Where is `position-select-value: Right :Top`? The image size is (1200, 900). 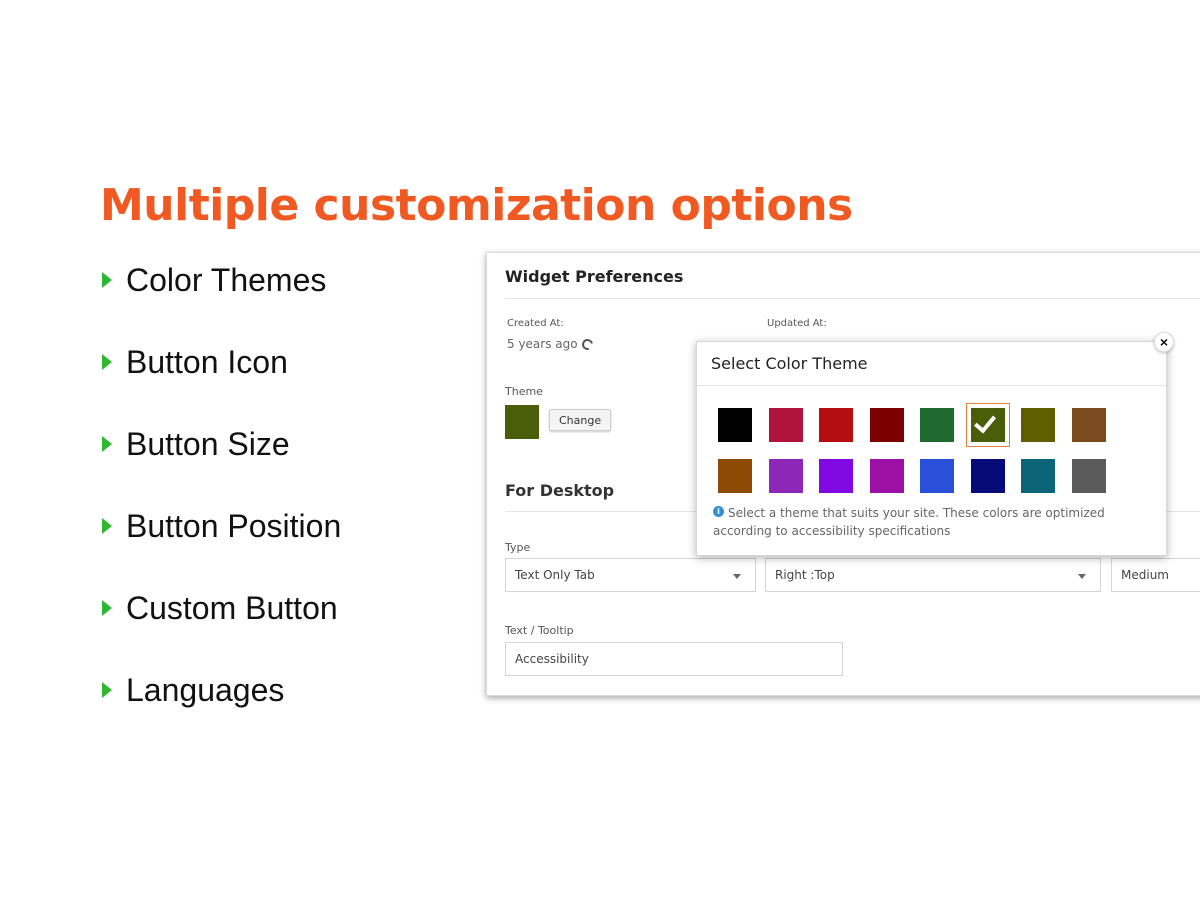
position-select-value: Right :Top is located at coordinates (805, 575).